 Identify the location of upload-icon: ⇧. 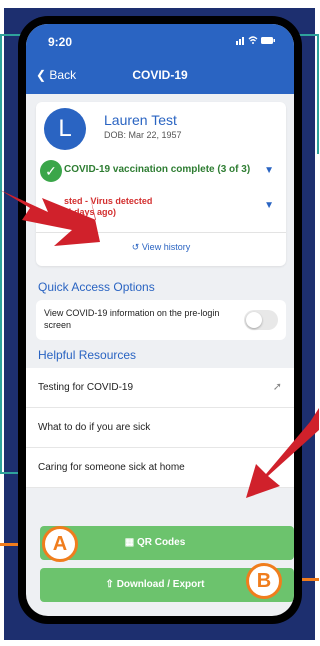
(111, 584).